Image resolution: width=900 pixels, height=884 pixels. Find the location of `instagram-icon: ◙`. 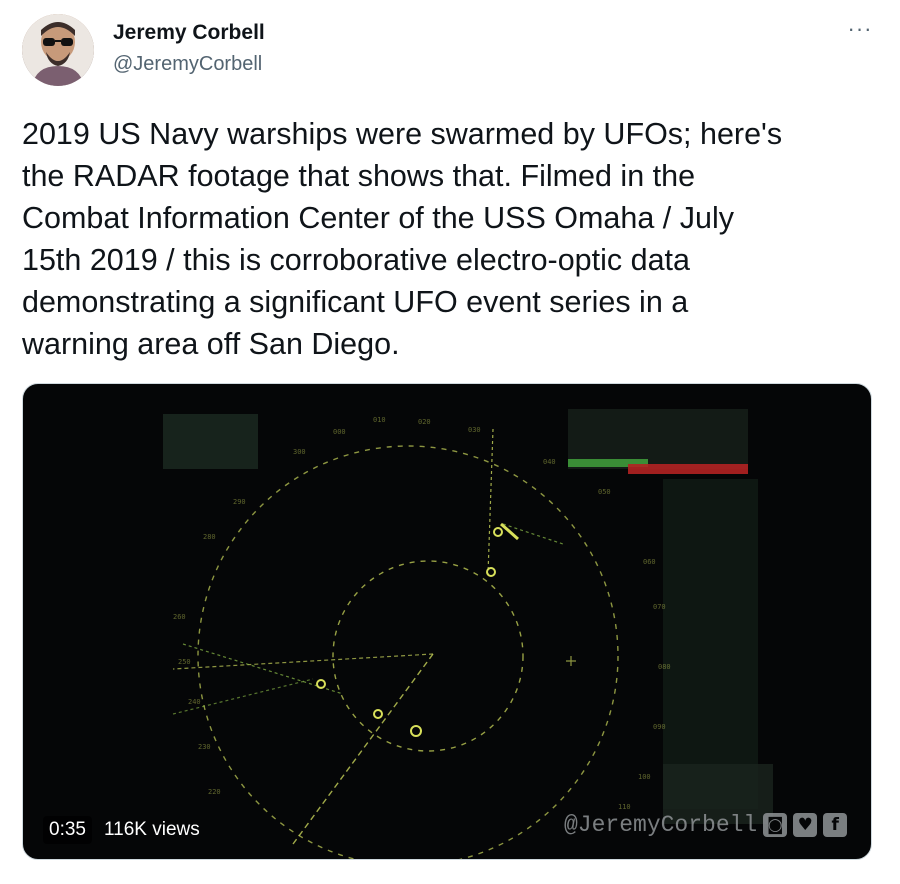

instagram-icon: ◙ is located at coordinates (775, 825).